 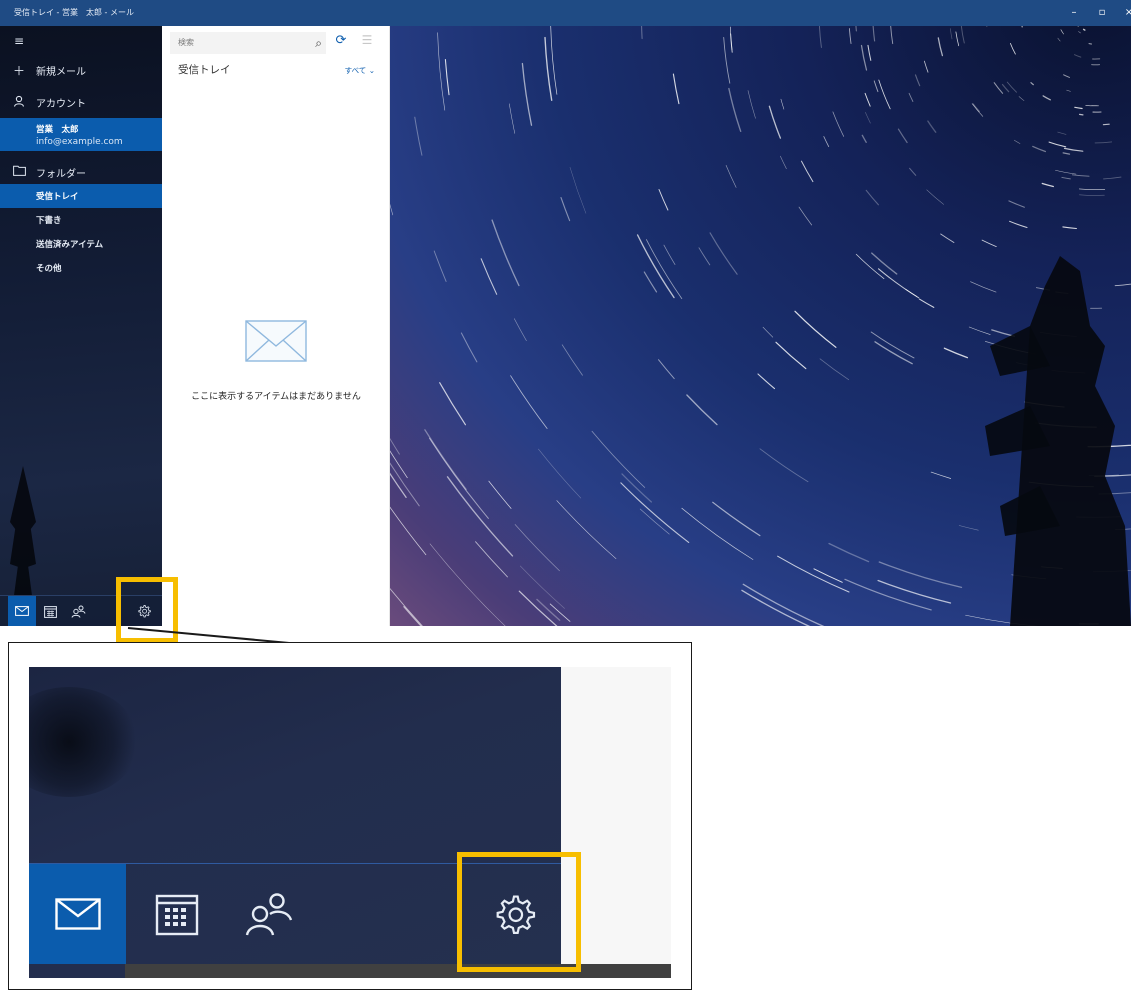 I want to click on zoomed-people-button, so click(x=269, y=914).